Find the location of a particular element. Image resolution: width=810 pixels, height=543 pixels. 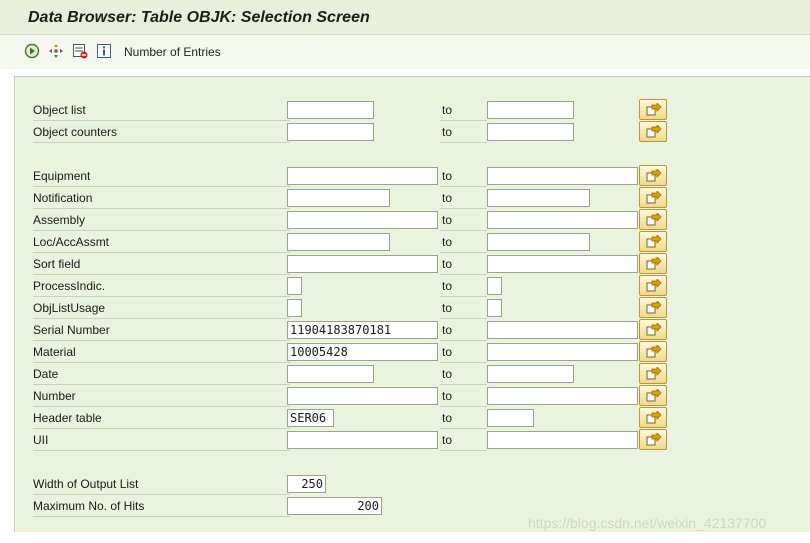

field-label: Notification is located at coordinates (161, 199).